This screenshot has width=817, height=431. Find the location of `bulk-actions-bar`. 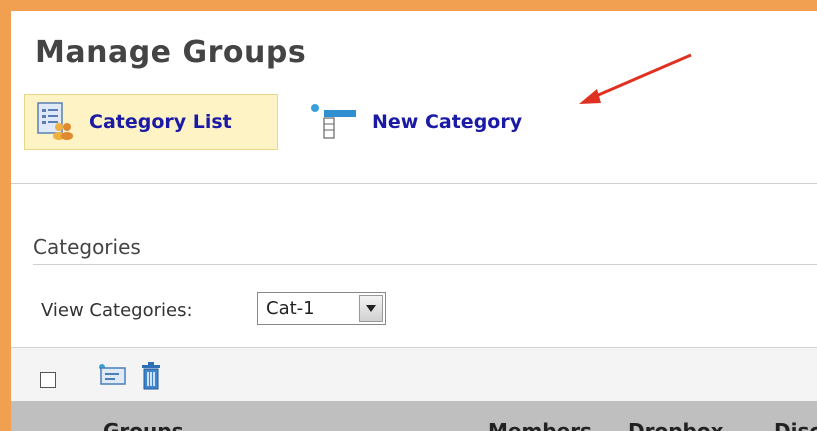

bulk-actions-bar is located at coordinates (414, 374).